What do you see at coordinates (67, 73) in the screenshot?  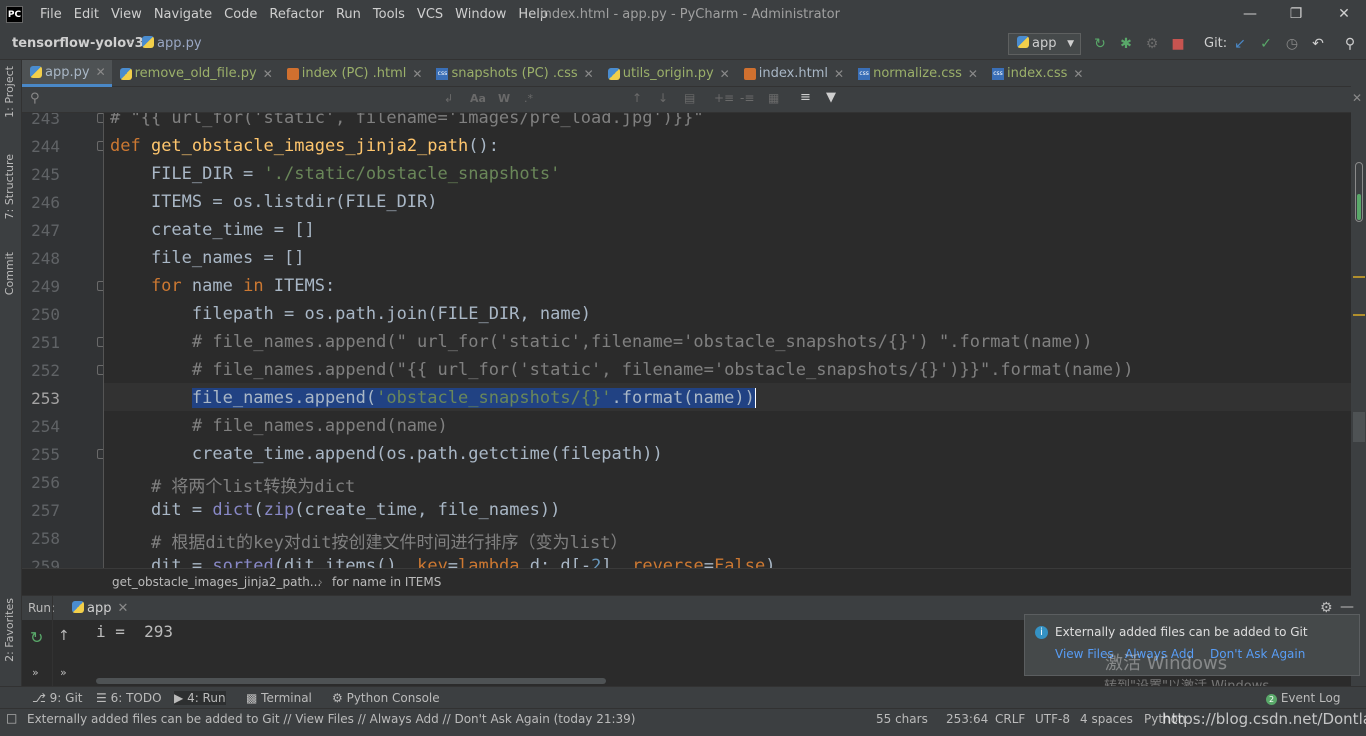 I see `tab-app-py: app.py ✕` at bounding box center [67, 73].